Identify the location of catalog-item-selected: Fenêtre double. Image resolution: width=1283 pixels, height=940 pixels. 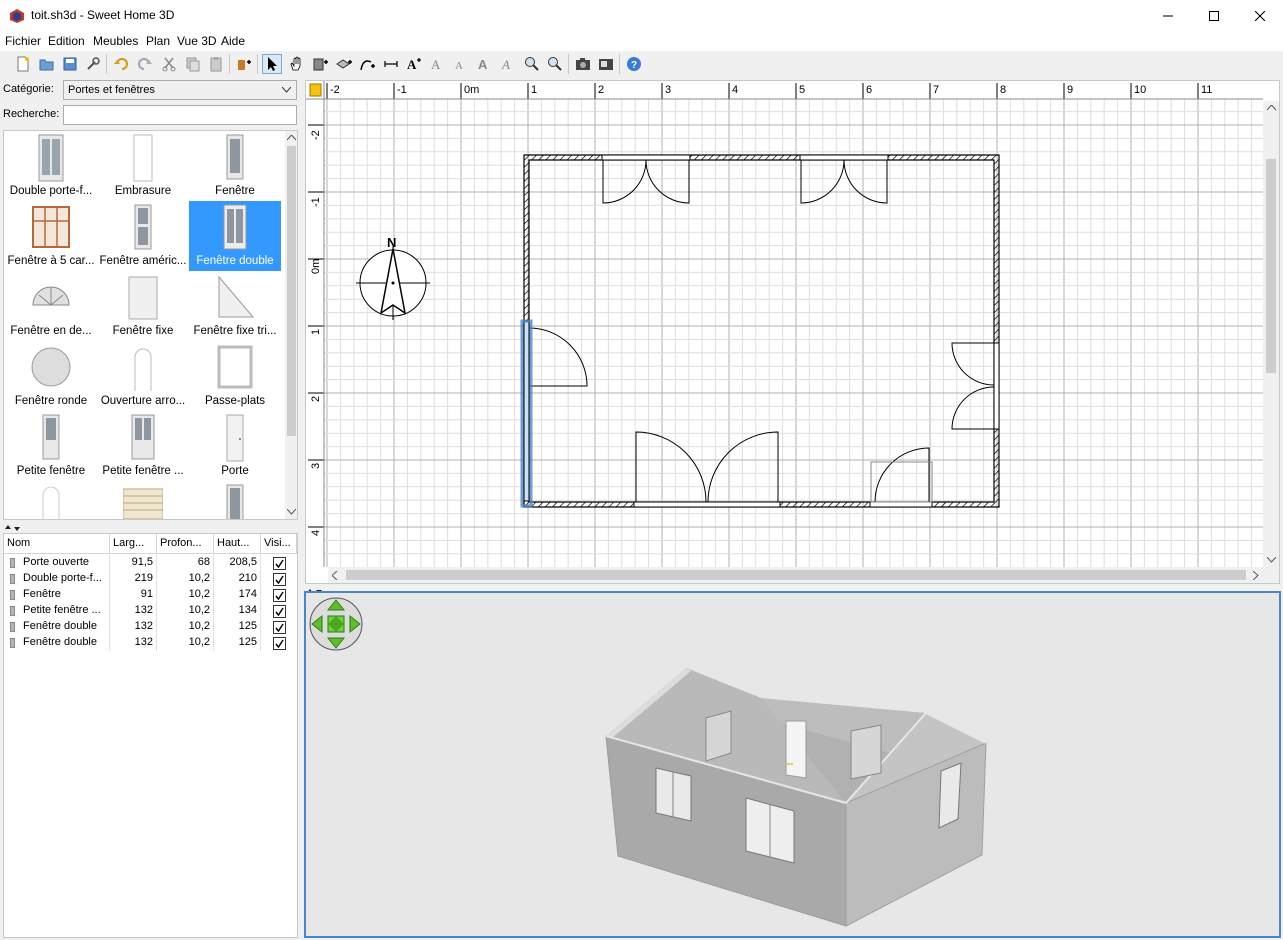
(235, 236).